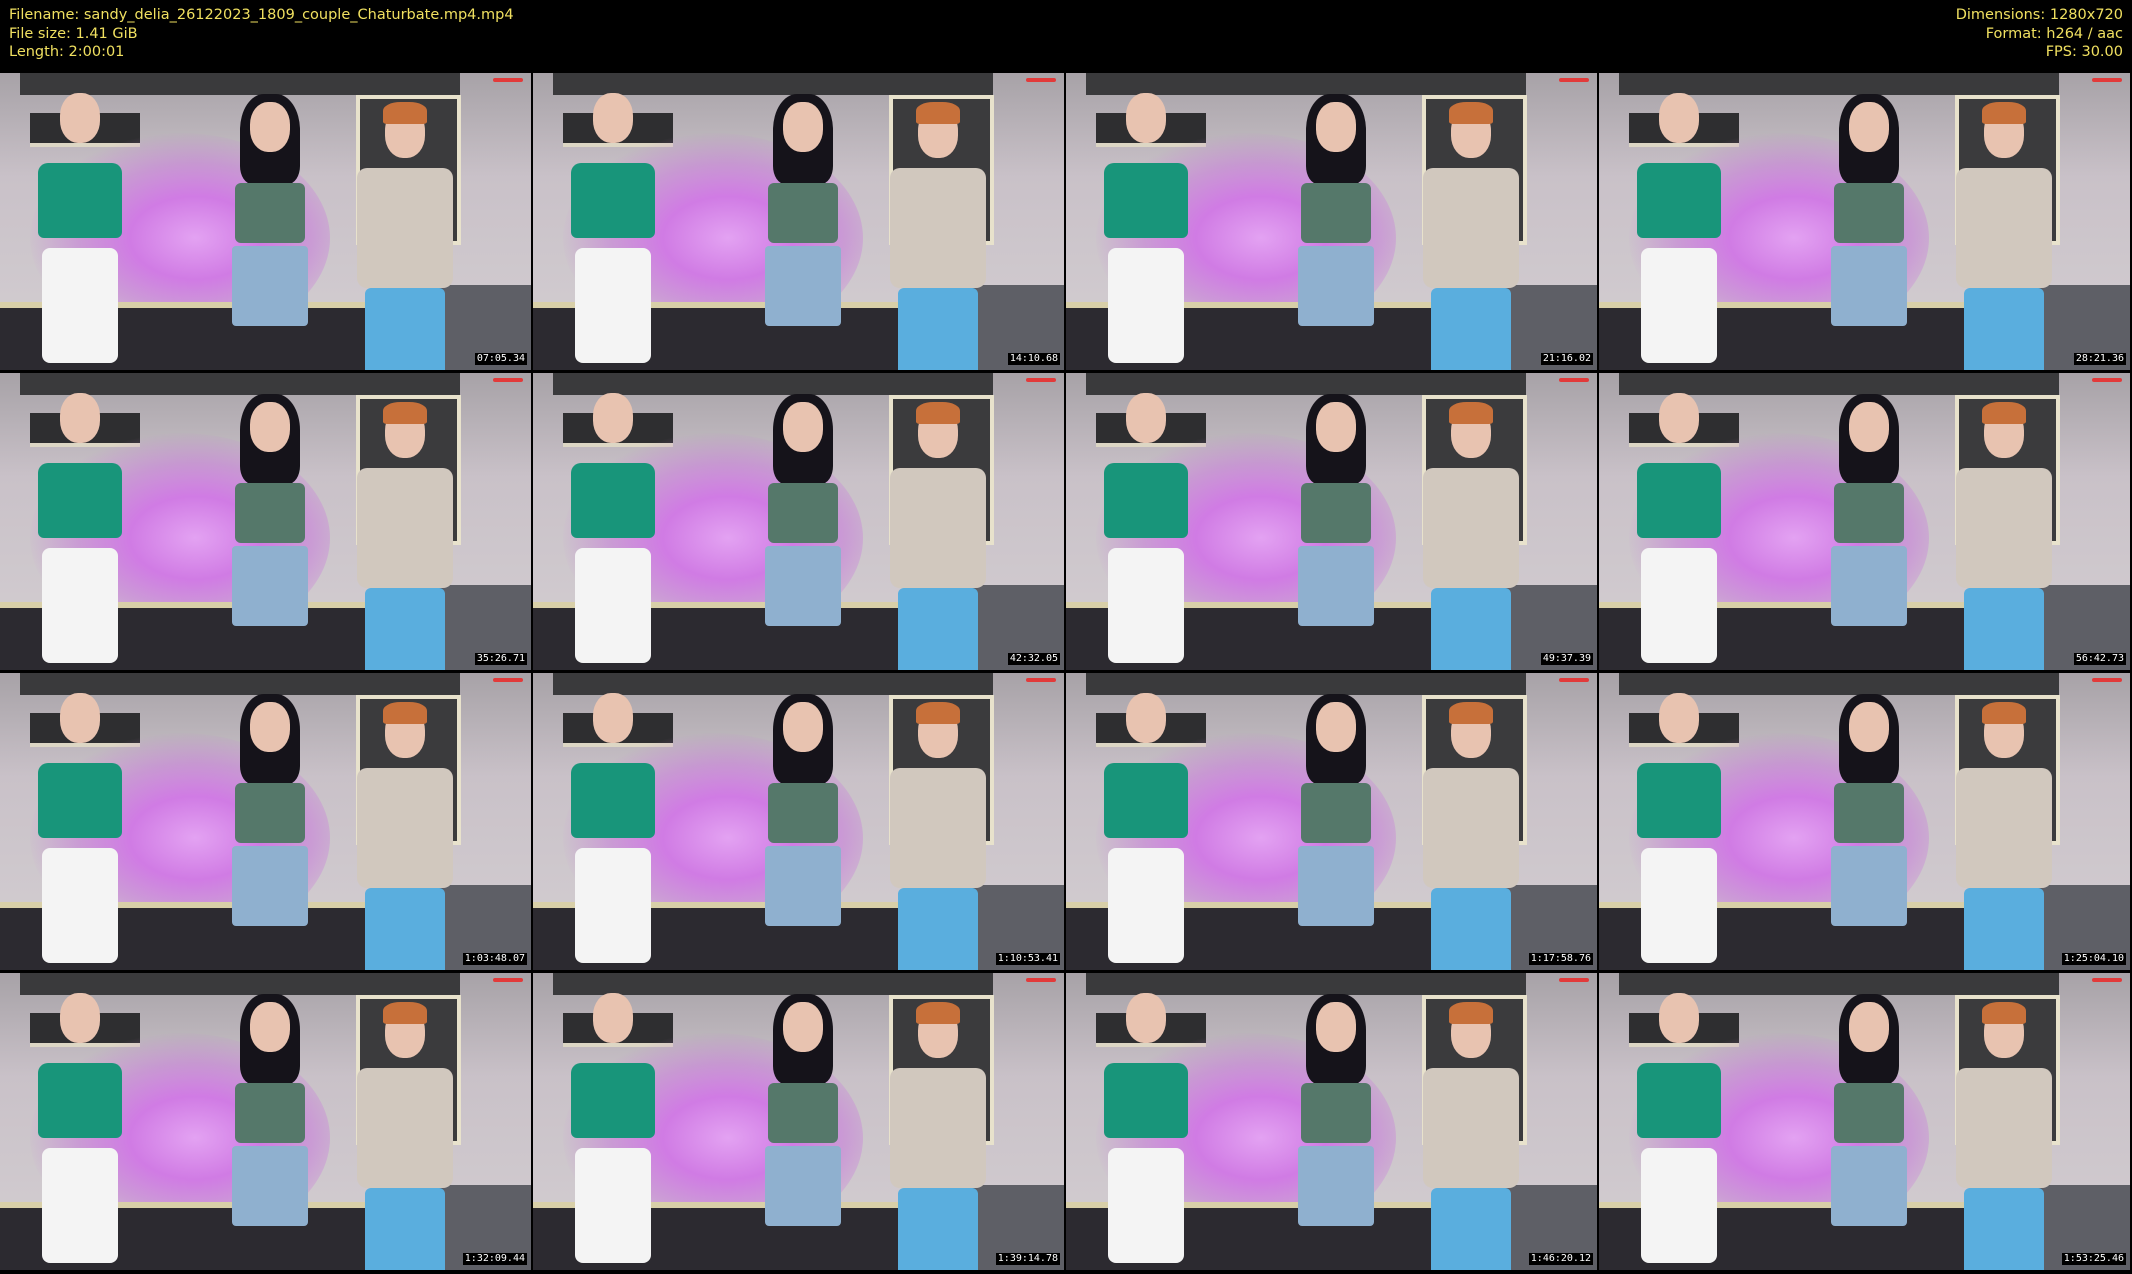  I want to click on format-text: Format: h264 / aac, so click(2054, 33).